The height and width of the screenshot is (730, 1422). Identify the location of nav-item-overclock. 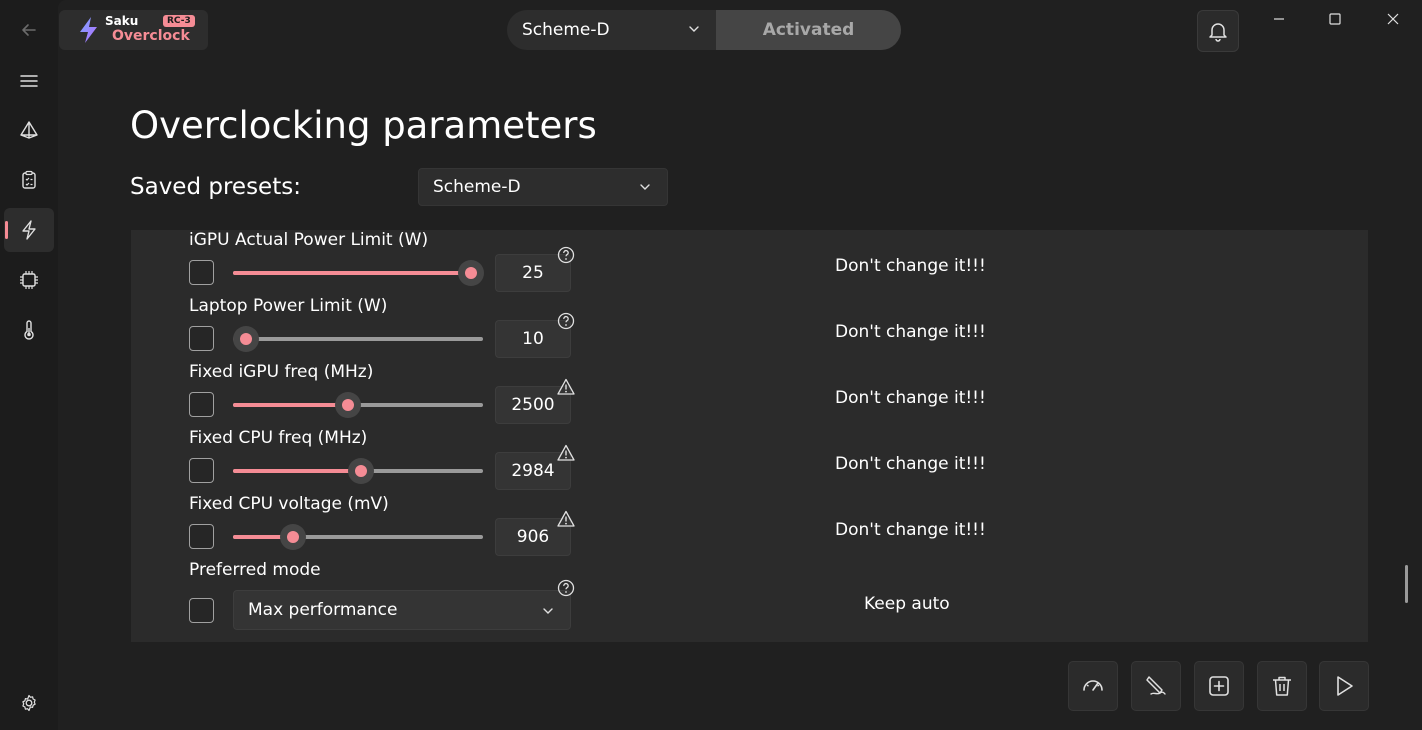
(29, 230).